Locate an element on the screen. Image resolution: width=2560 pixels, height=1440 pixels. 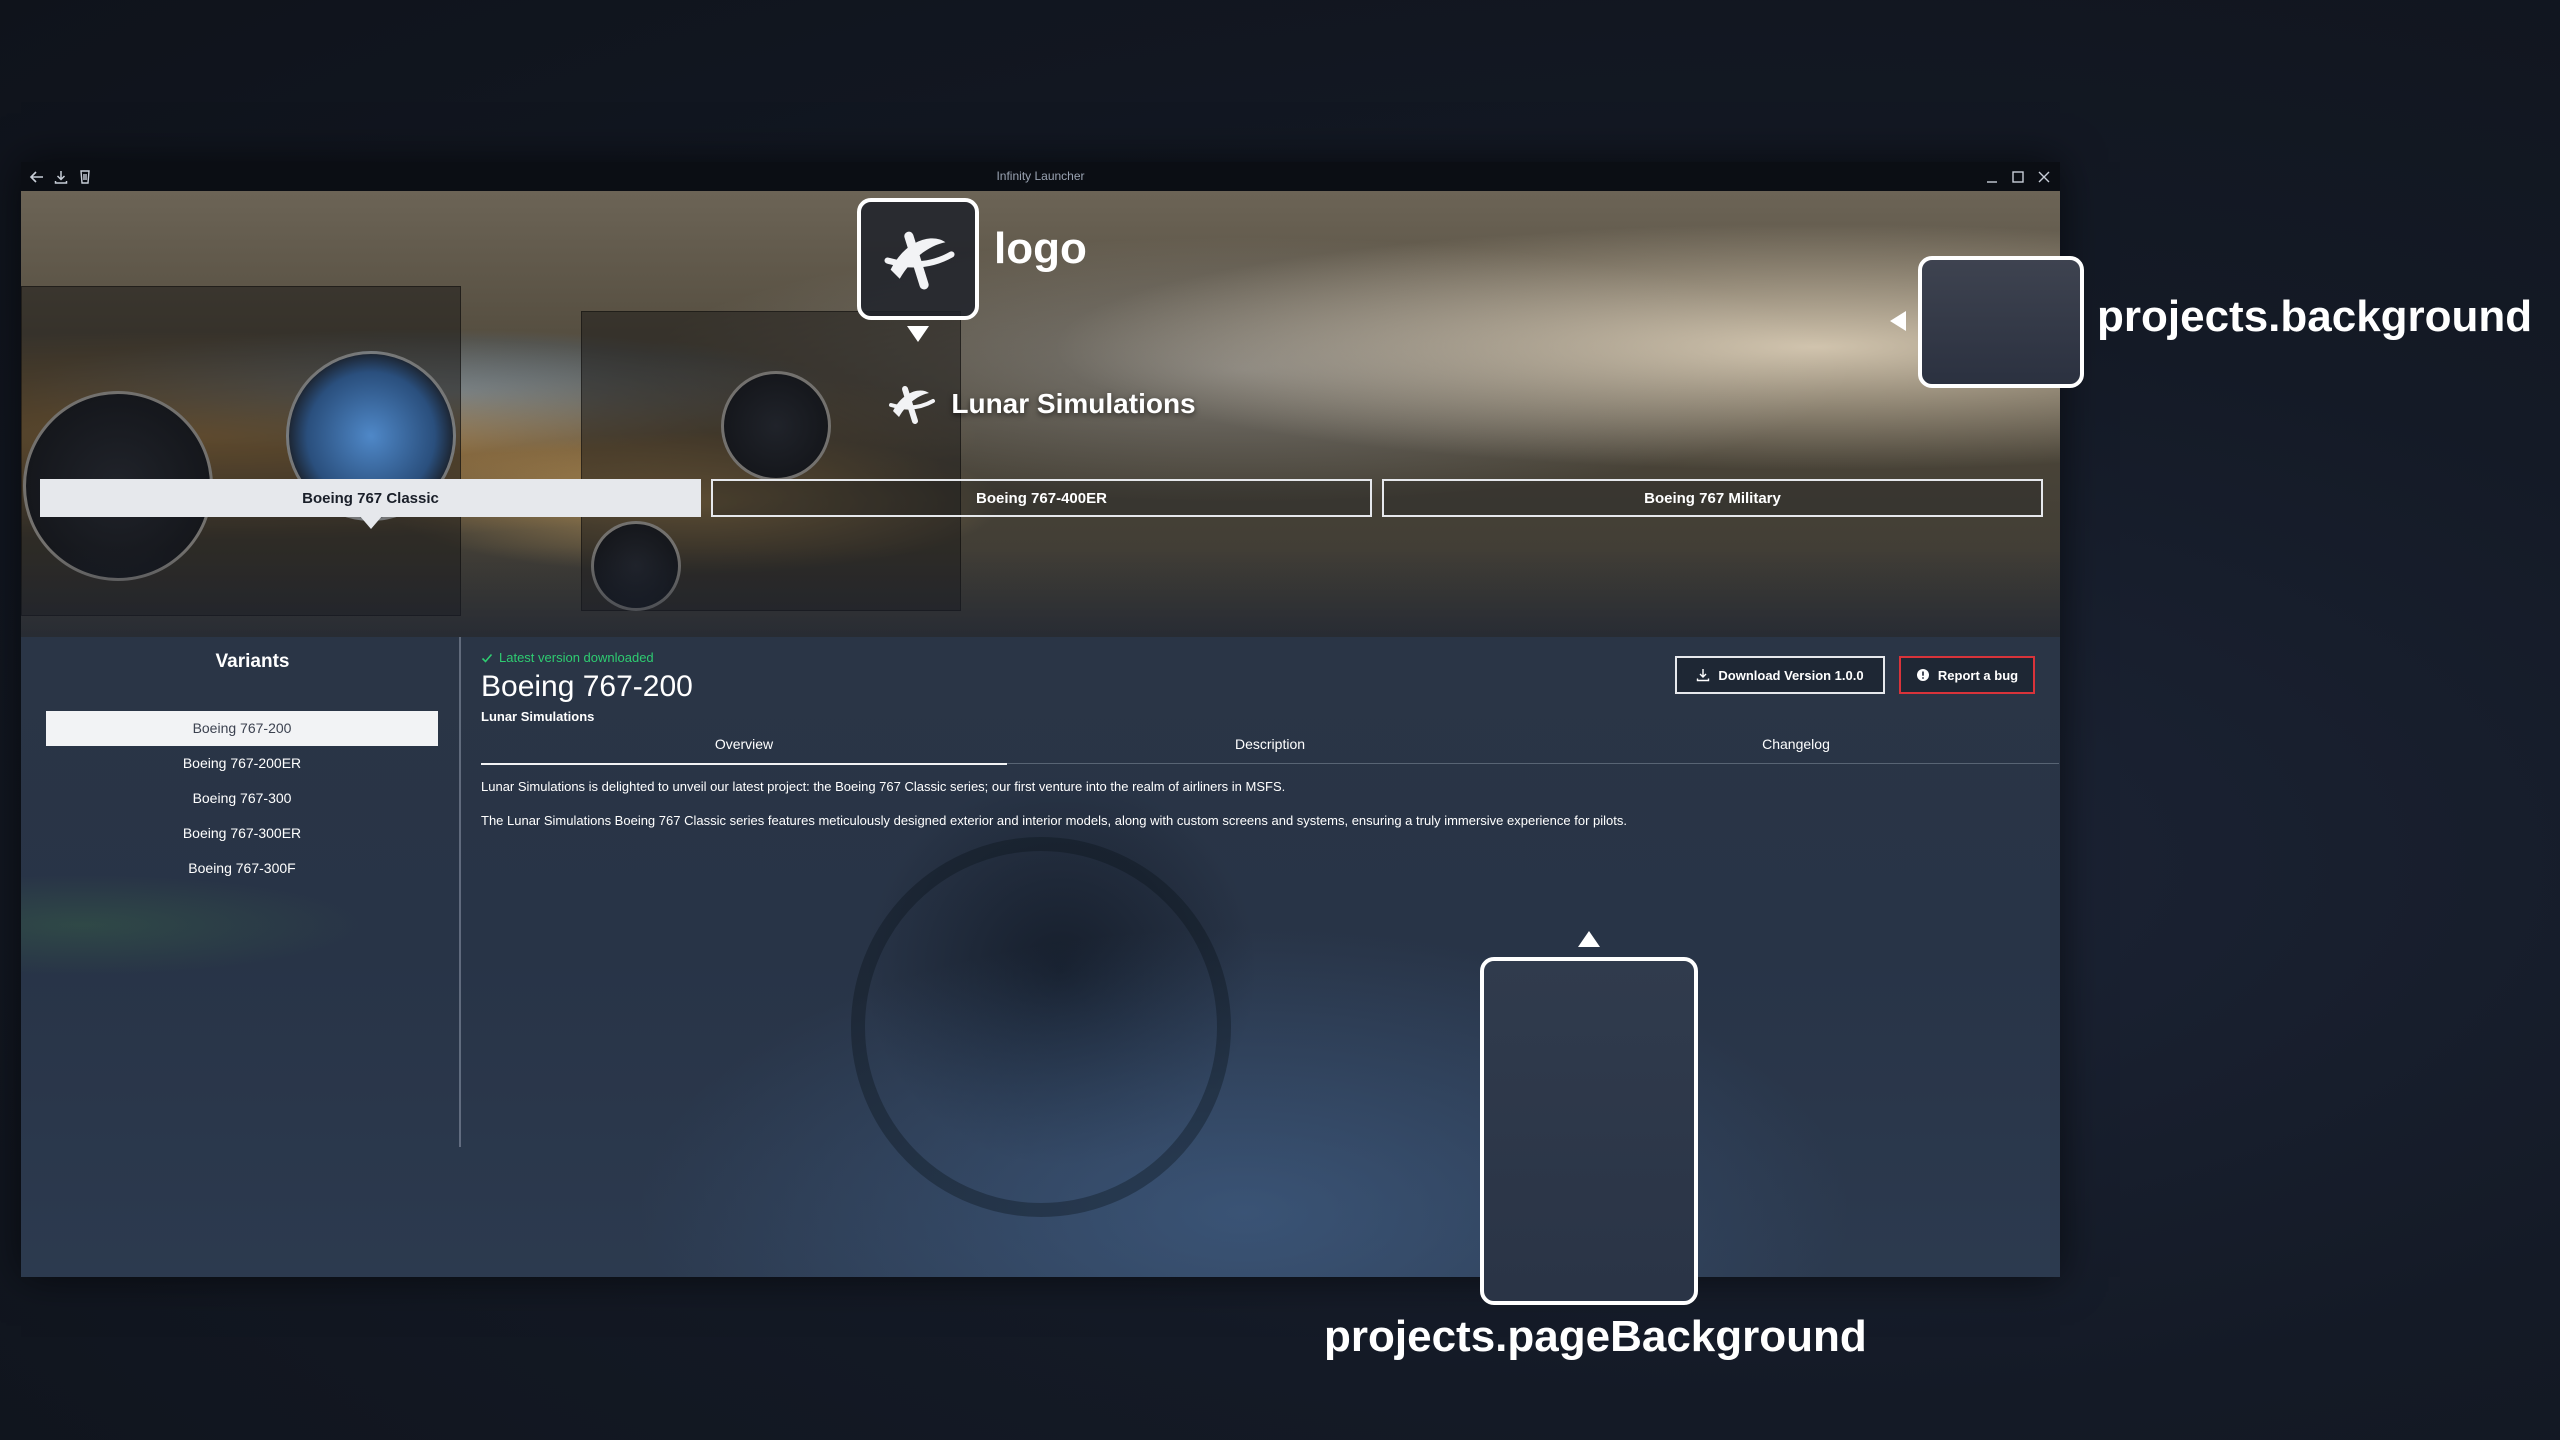
content-tabs: Overview Description Changelog is located at coordinates (1270, 750).